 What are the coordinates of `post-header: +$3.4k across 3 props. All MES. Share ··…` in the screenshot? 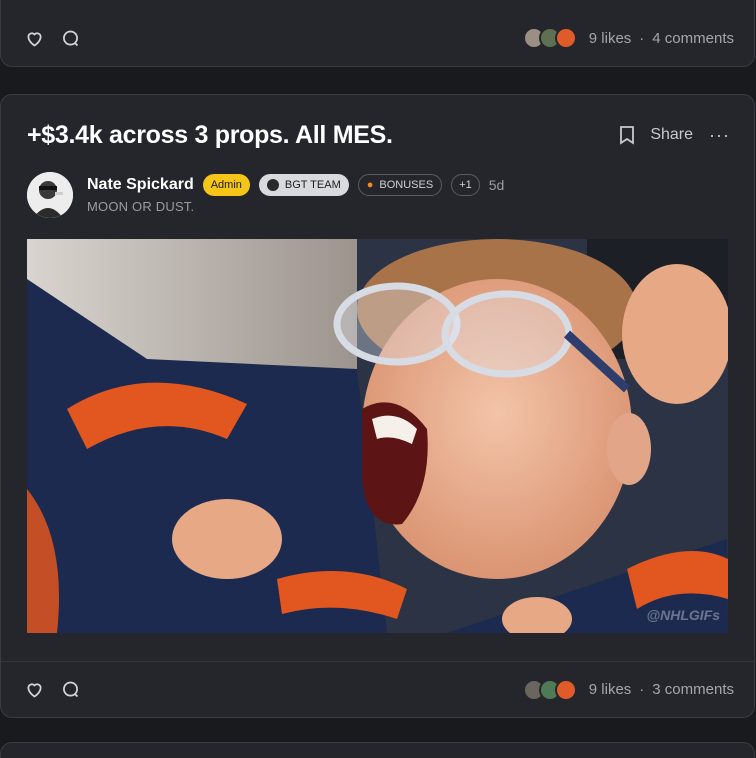 It's located at (378, 135).